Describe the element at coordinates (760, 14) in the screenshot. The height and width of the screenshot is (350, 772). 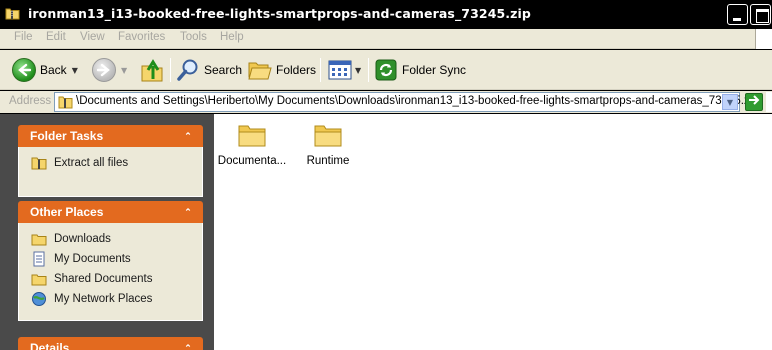
I see `maximize-button` at that location.